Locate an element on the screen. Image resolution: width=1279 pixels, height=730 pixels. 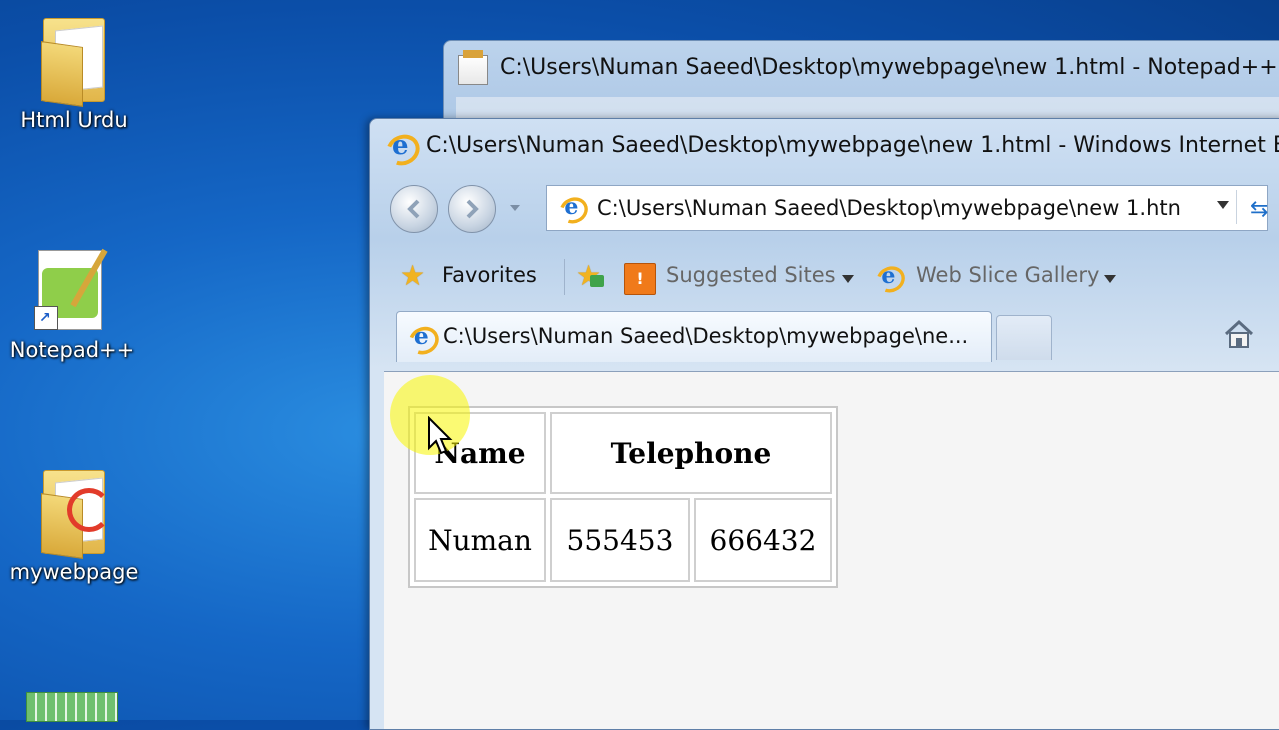
favorites-button: ★ Favorites is located at coordinates (480, 276).